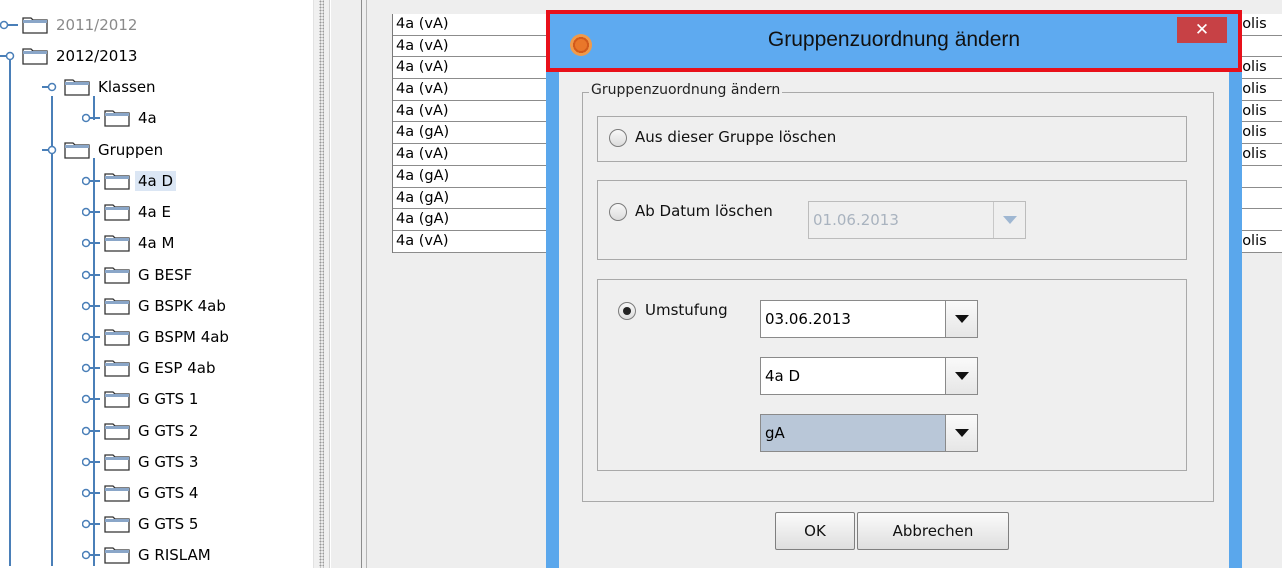 The image size is (1282, 568). I want to click on tree-item-label: 4a D, so click(156, 181).